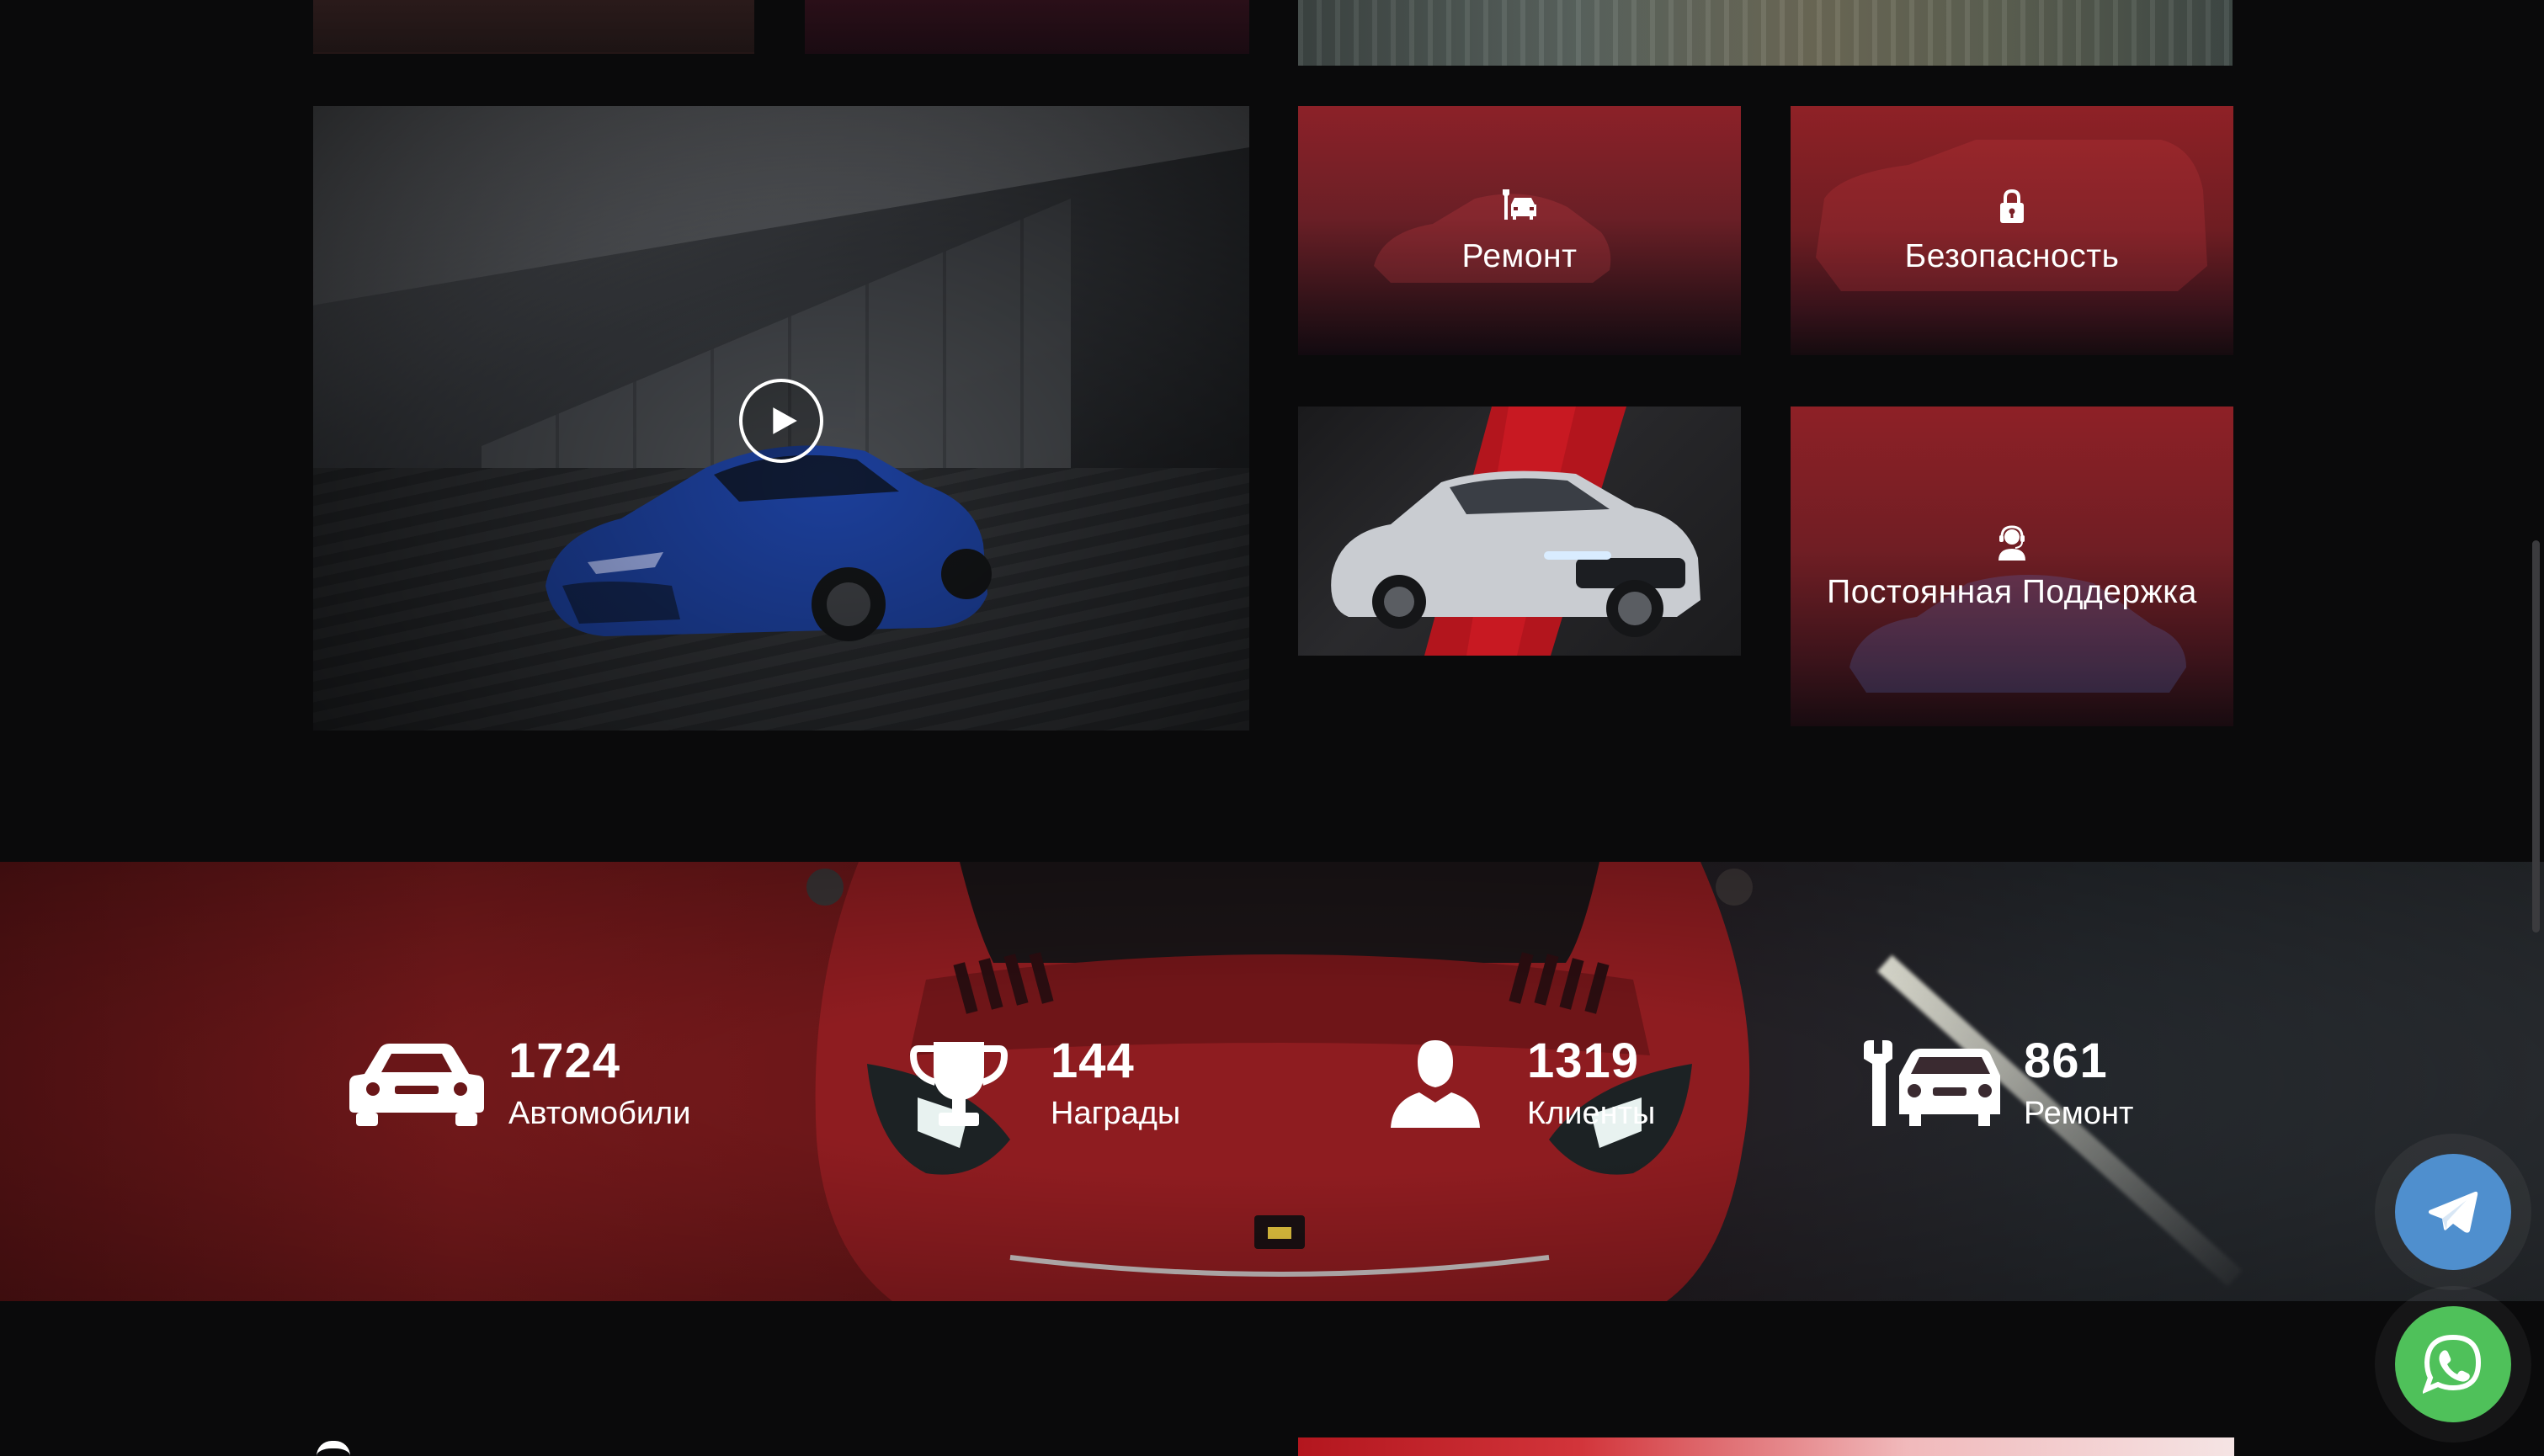 The width and height of the screenshot is (2544, 1456). What do you see at coordinates (958, 1084) in the screenshot?
I see `trophy-icon` at bounding box center [958, 1084].